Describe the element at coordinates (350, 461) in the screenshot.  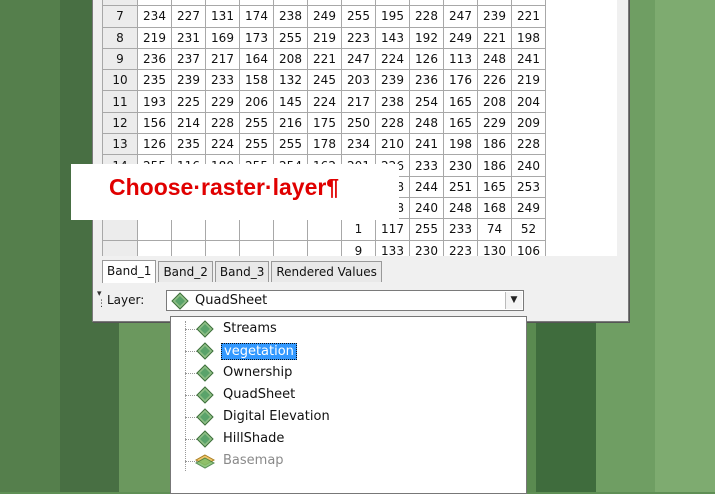
I see `layer-option-basemap: Basemap` at that location.